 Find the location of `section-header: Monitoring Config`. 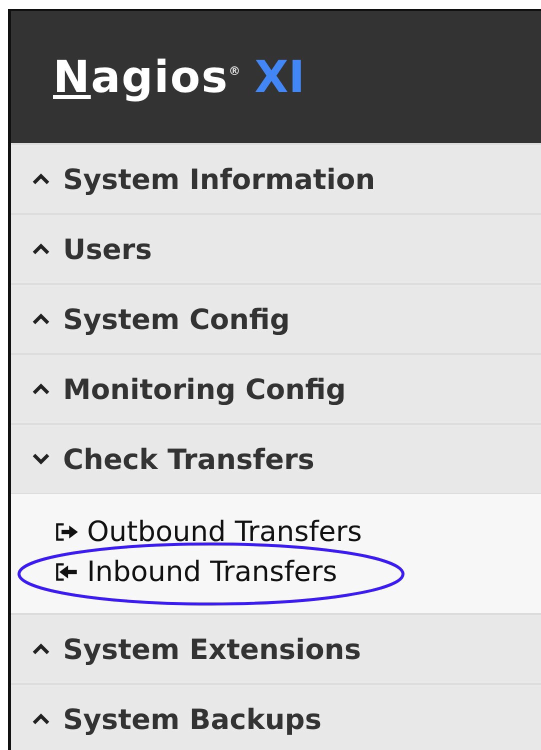

section-header: Monitoring Config is located at coordinates (276, 388).